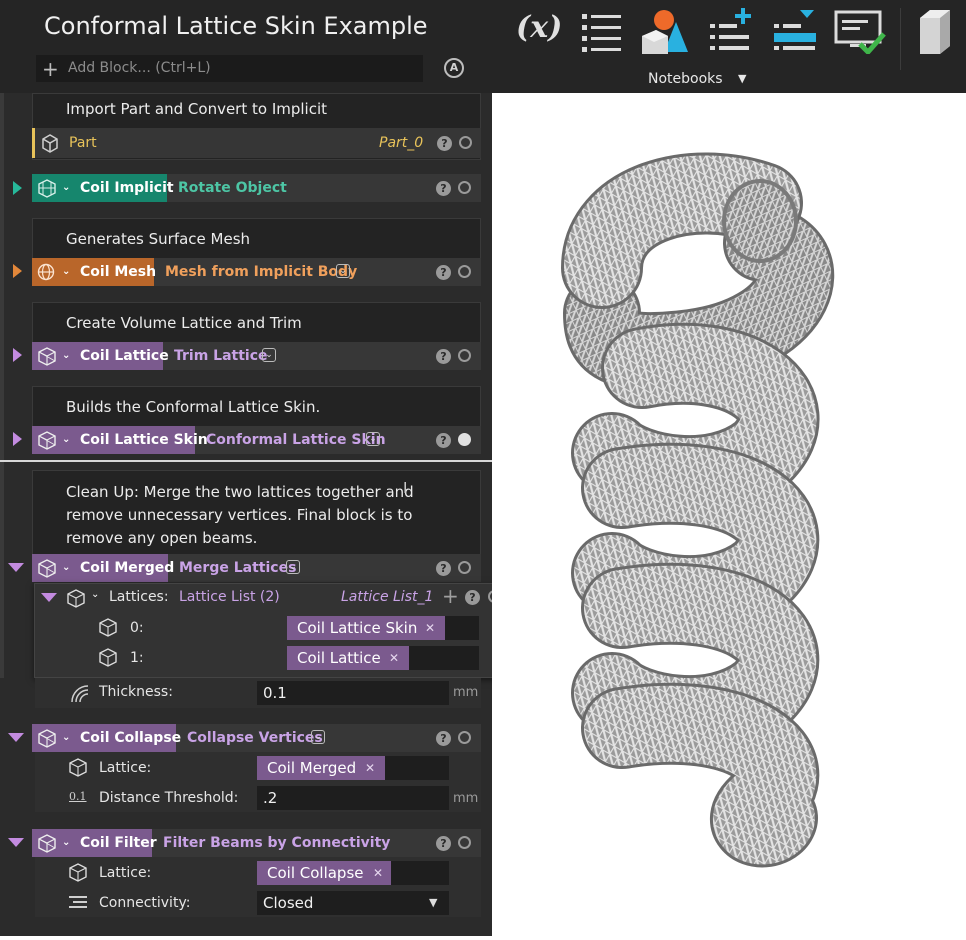  What do you see at coordinates (229, 68) in the screenshot?
I see `add-block-input: + Add Block... (Ctrl+L)` at bounding box center [229, 68].